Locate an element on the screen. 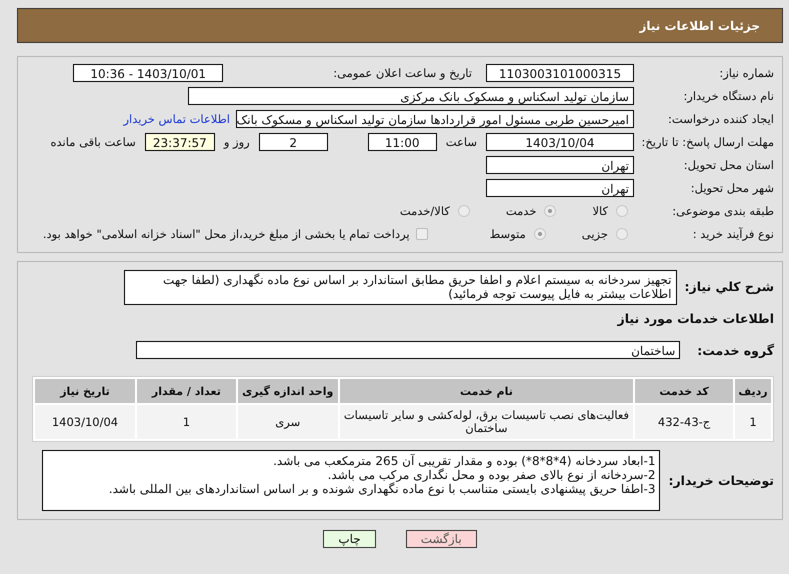 This screenshot has width=789, height=574. radio-label: کالا is located at coordinates (600, 211).